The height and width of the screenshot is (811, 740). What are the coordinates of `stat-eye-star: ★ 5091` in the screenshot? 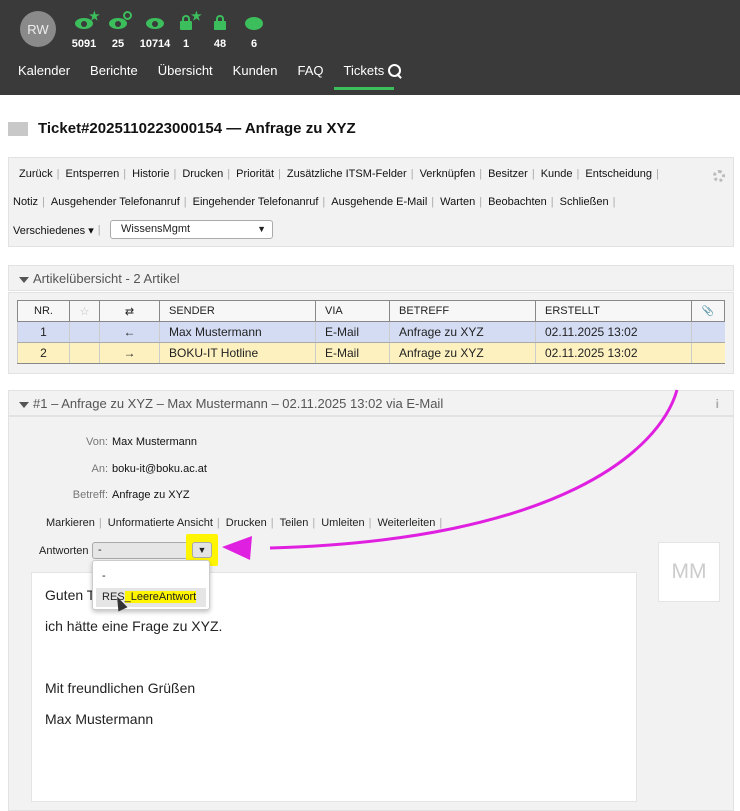 It's located at (84, 30).